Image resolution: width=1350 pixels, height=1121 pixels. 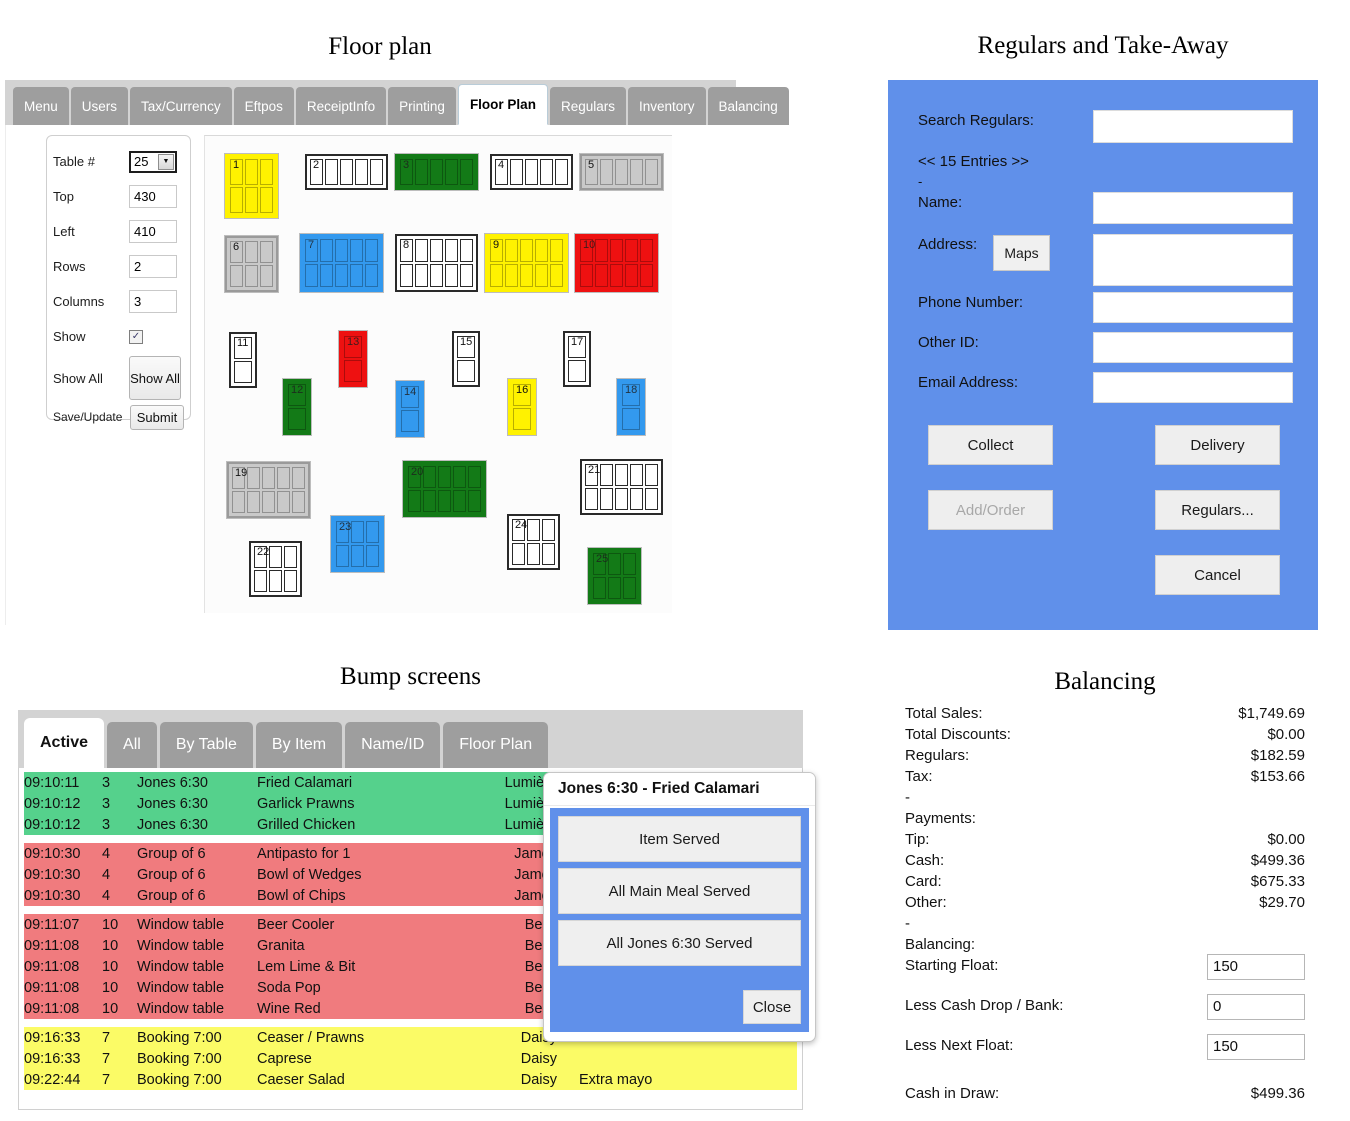 What do you see at coordinates (357, 544) in the screenshot?
I see `floor-table-23: 23` at bounding box center [357, 544].